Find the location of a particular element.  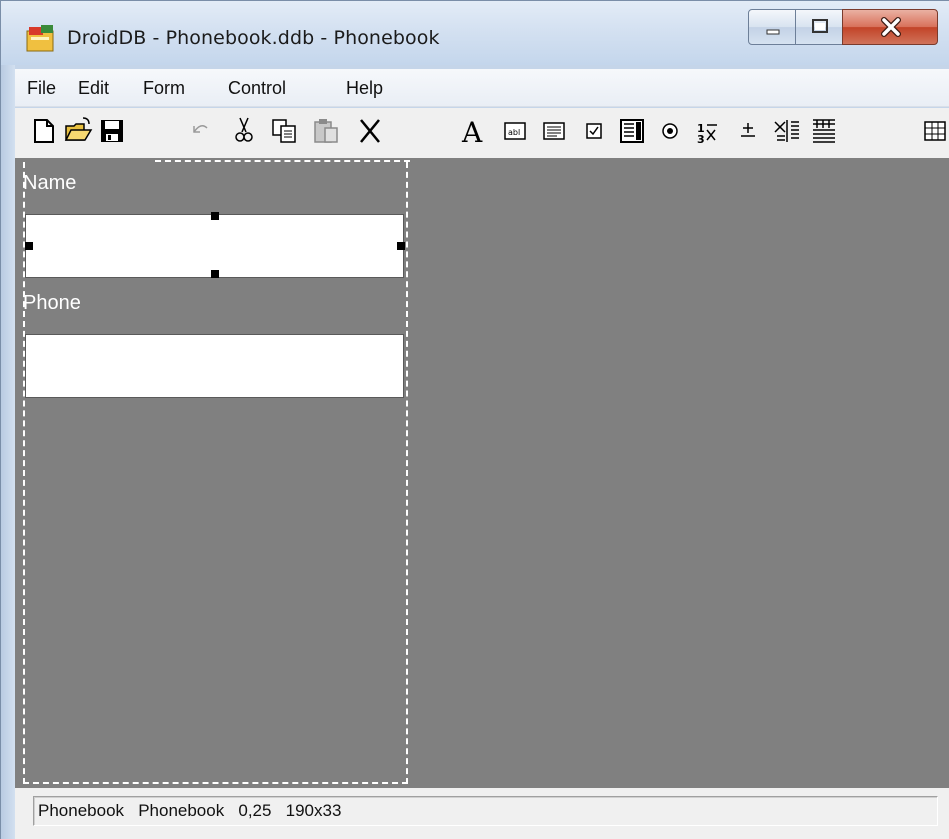

label-tool-button: A is located at coordinates (474, 130).